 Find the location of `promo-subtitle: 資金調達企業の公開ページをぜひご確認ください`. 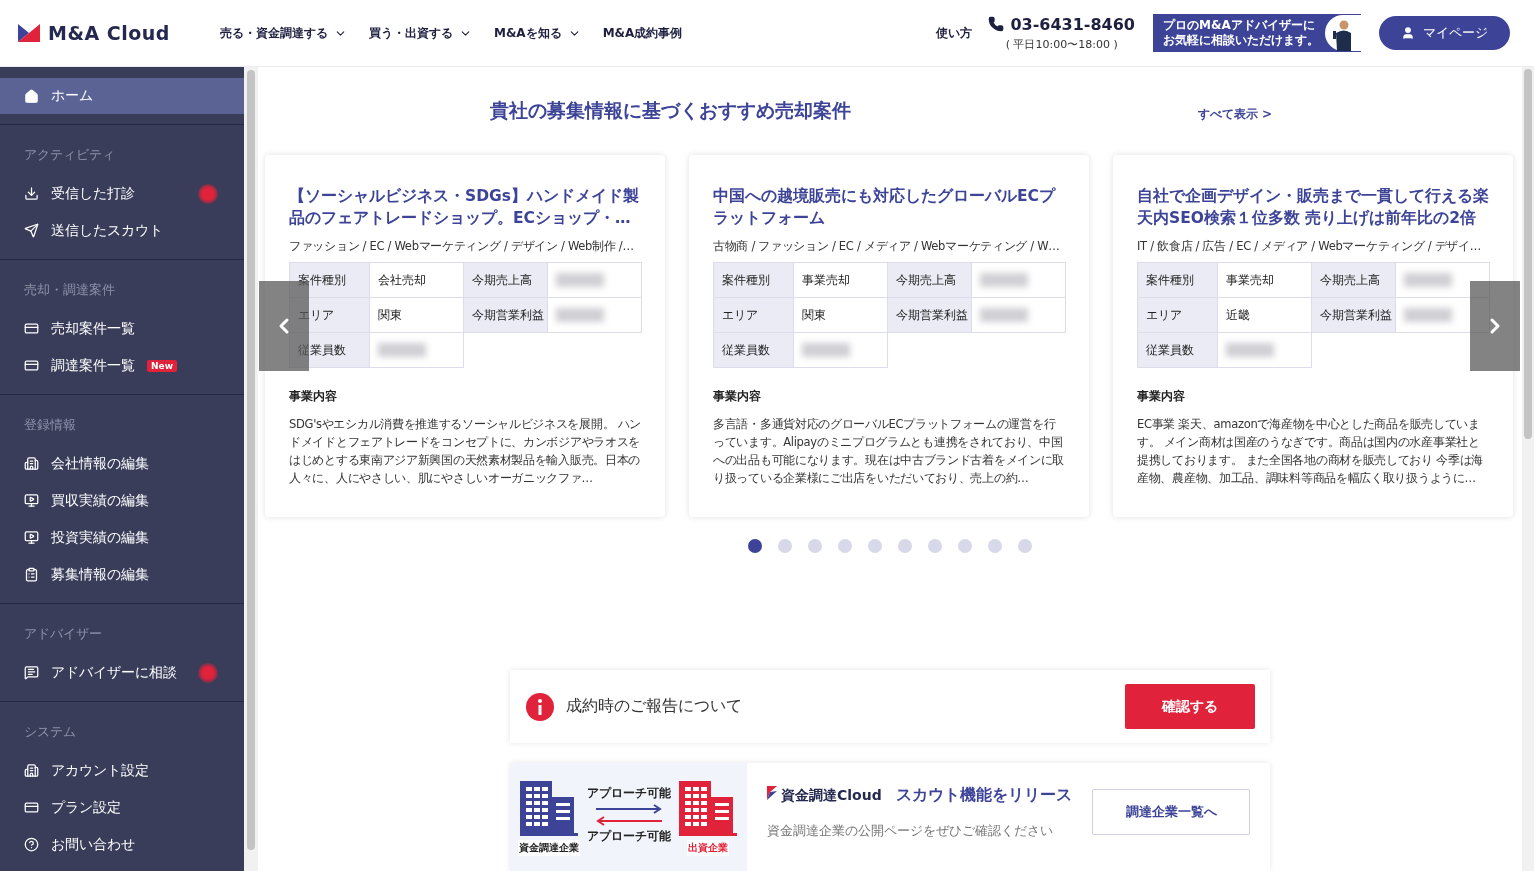

promo-subtitle: 資金調達企業の公開ページをぜひご確認ください is located at coordinates (910, 830).